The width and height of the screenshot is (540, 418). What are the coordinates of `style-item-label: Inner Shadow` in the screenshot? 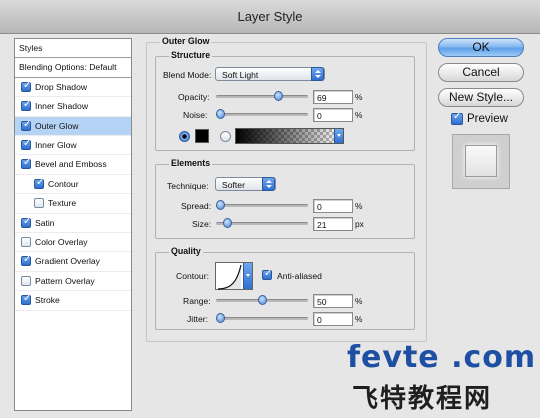 It's located at (62, 106).